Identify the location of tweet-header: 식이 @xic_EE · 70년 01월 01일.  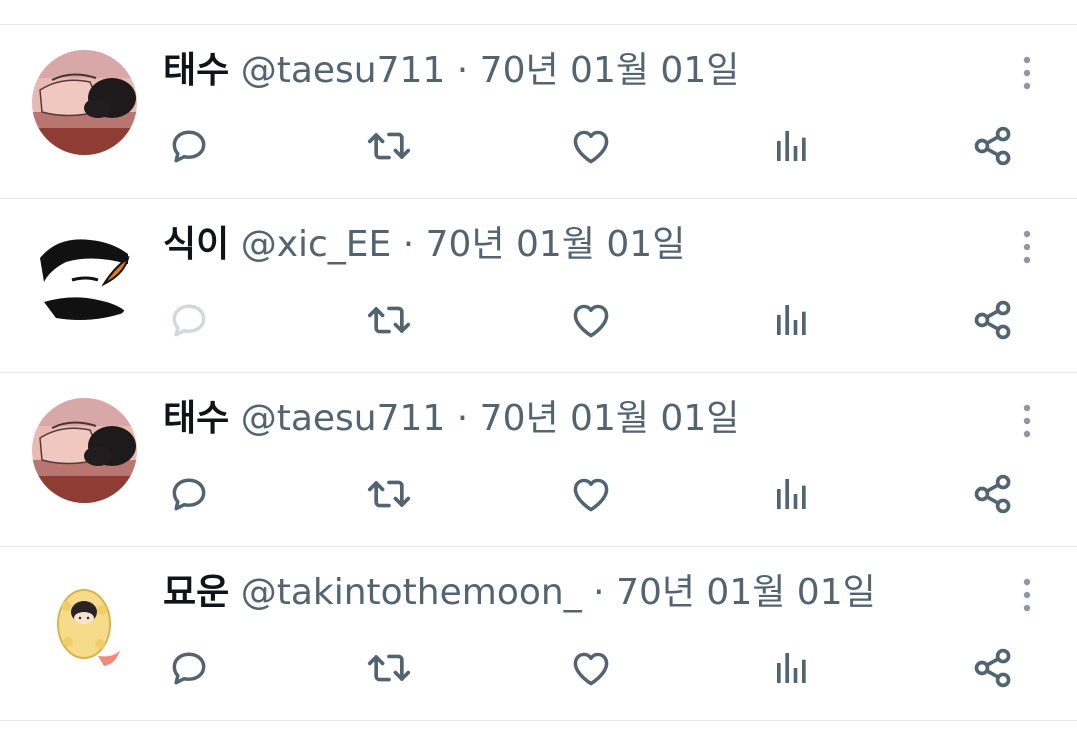
(424, 245).